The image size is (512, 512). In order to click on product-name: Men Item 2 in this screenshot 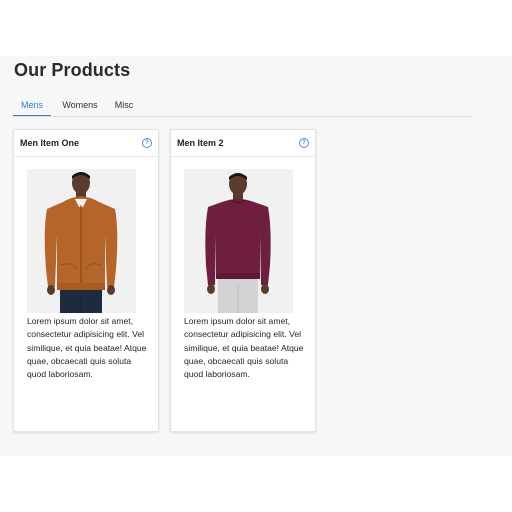, I will do `click(200, 143)`.